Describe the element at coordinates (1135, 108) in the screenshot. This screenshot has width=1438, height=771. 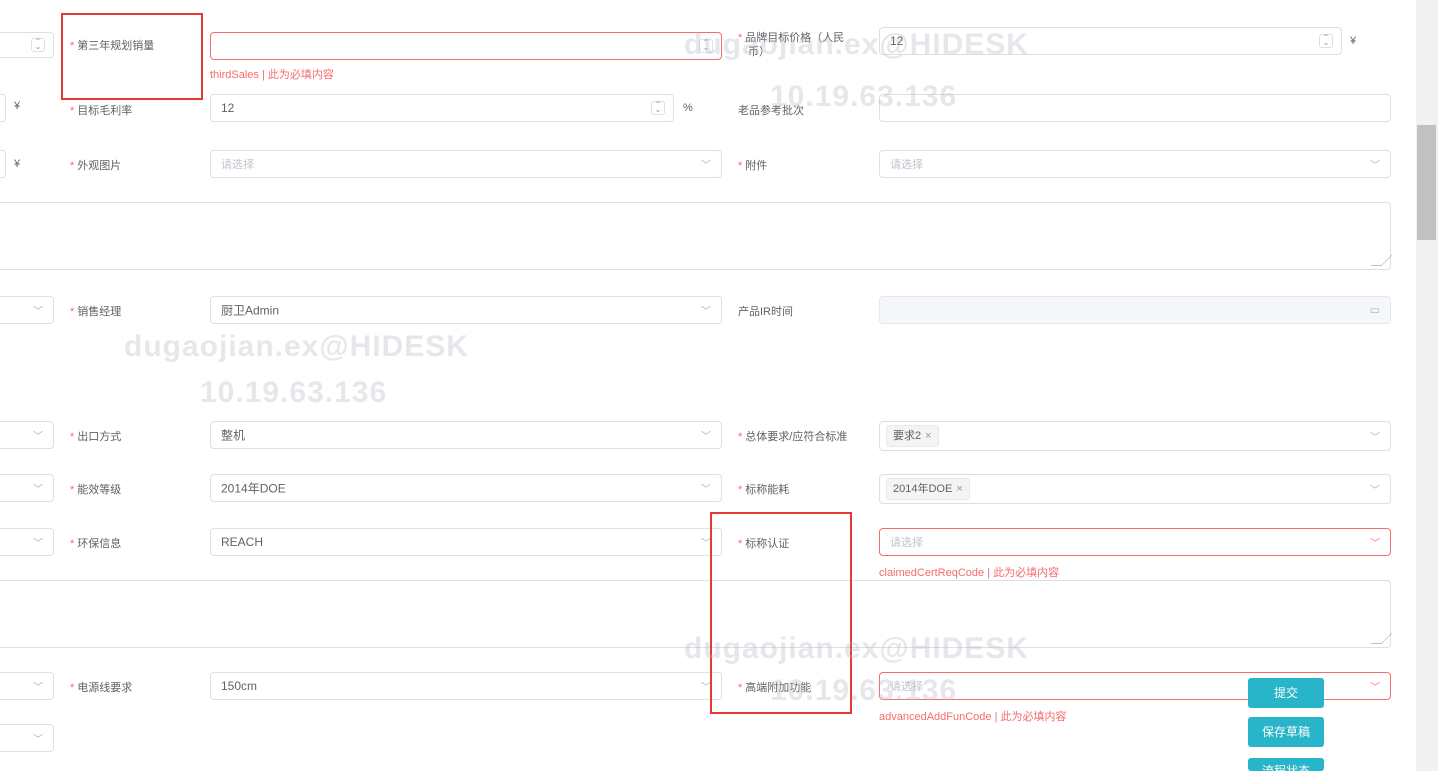
I see `old-ref-batch-input` at that location.